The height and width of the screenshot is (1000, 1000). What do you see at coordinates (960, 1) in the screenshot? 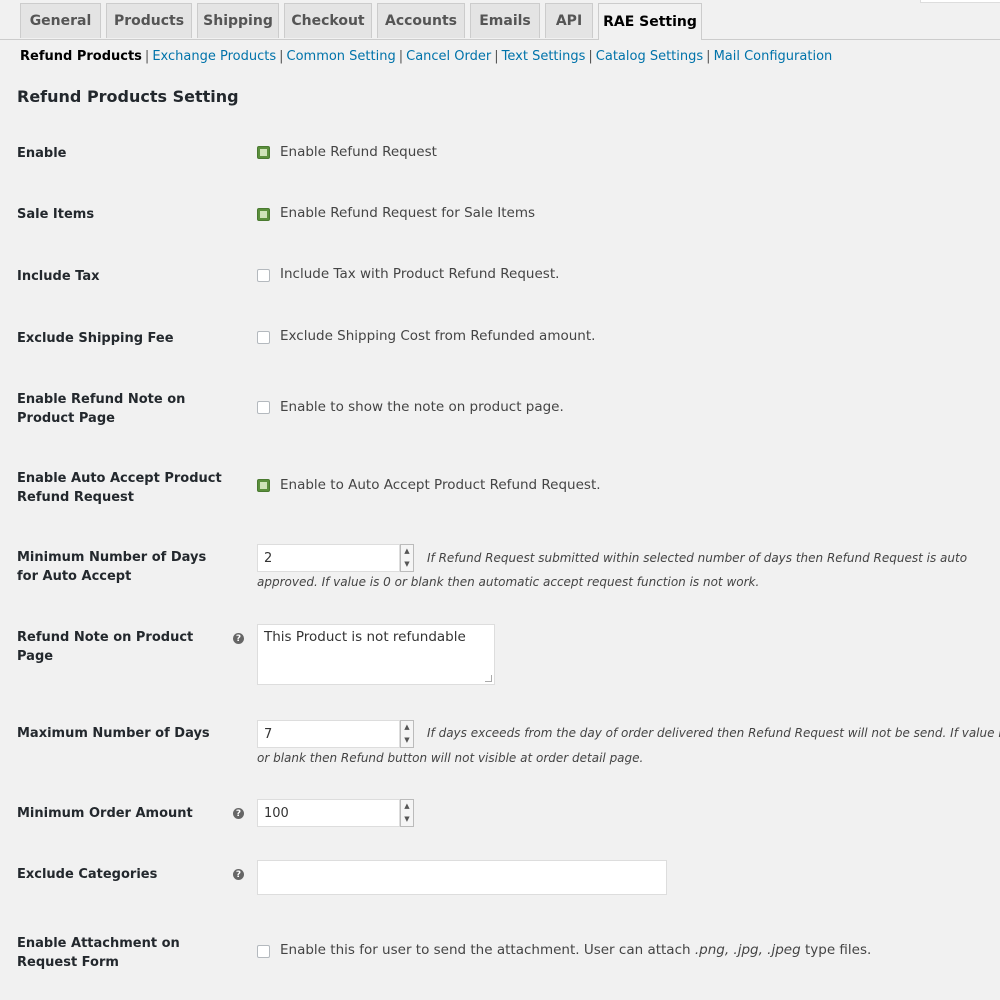
I see `screen-options-edge` at bounding box center [960, 1].